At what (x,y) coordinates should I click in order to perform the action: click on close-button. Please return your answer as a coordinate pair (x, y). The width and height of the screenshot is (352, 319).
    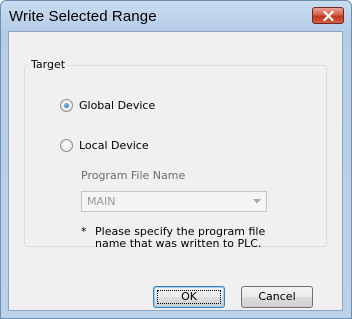
    Looking at the image, I should click on (328, 15).